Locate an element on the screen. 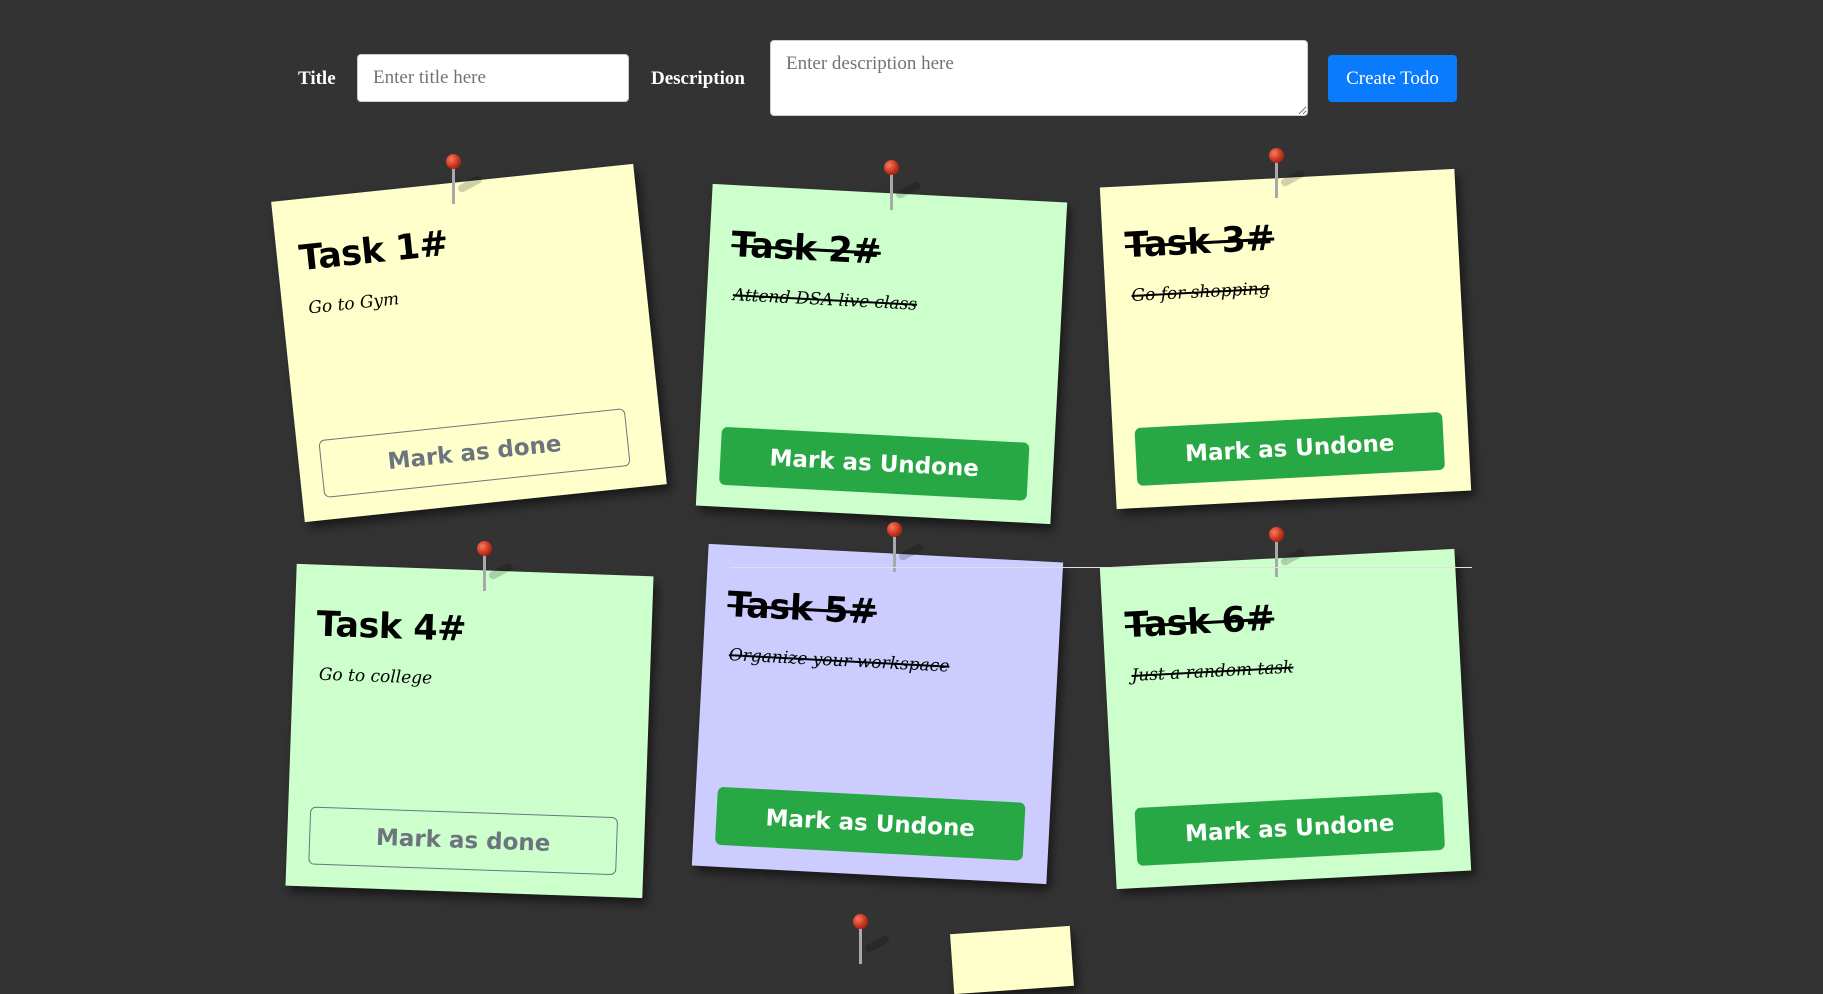 The width and height of the screenshot is (1823, 994). todo-form: Title Description Create Todo is located at coordinates (911, 65).